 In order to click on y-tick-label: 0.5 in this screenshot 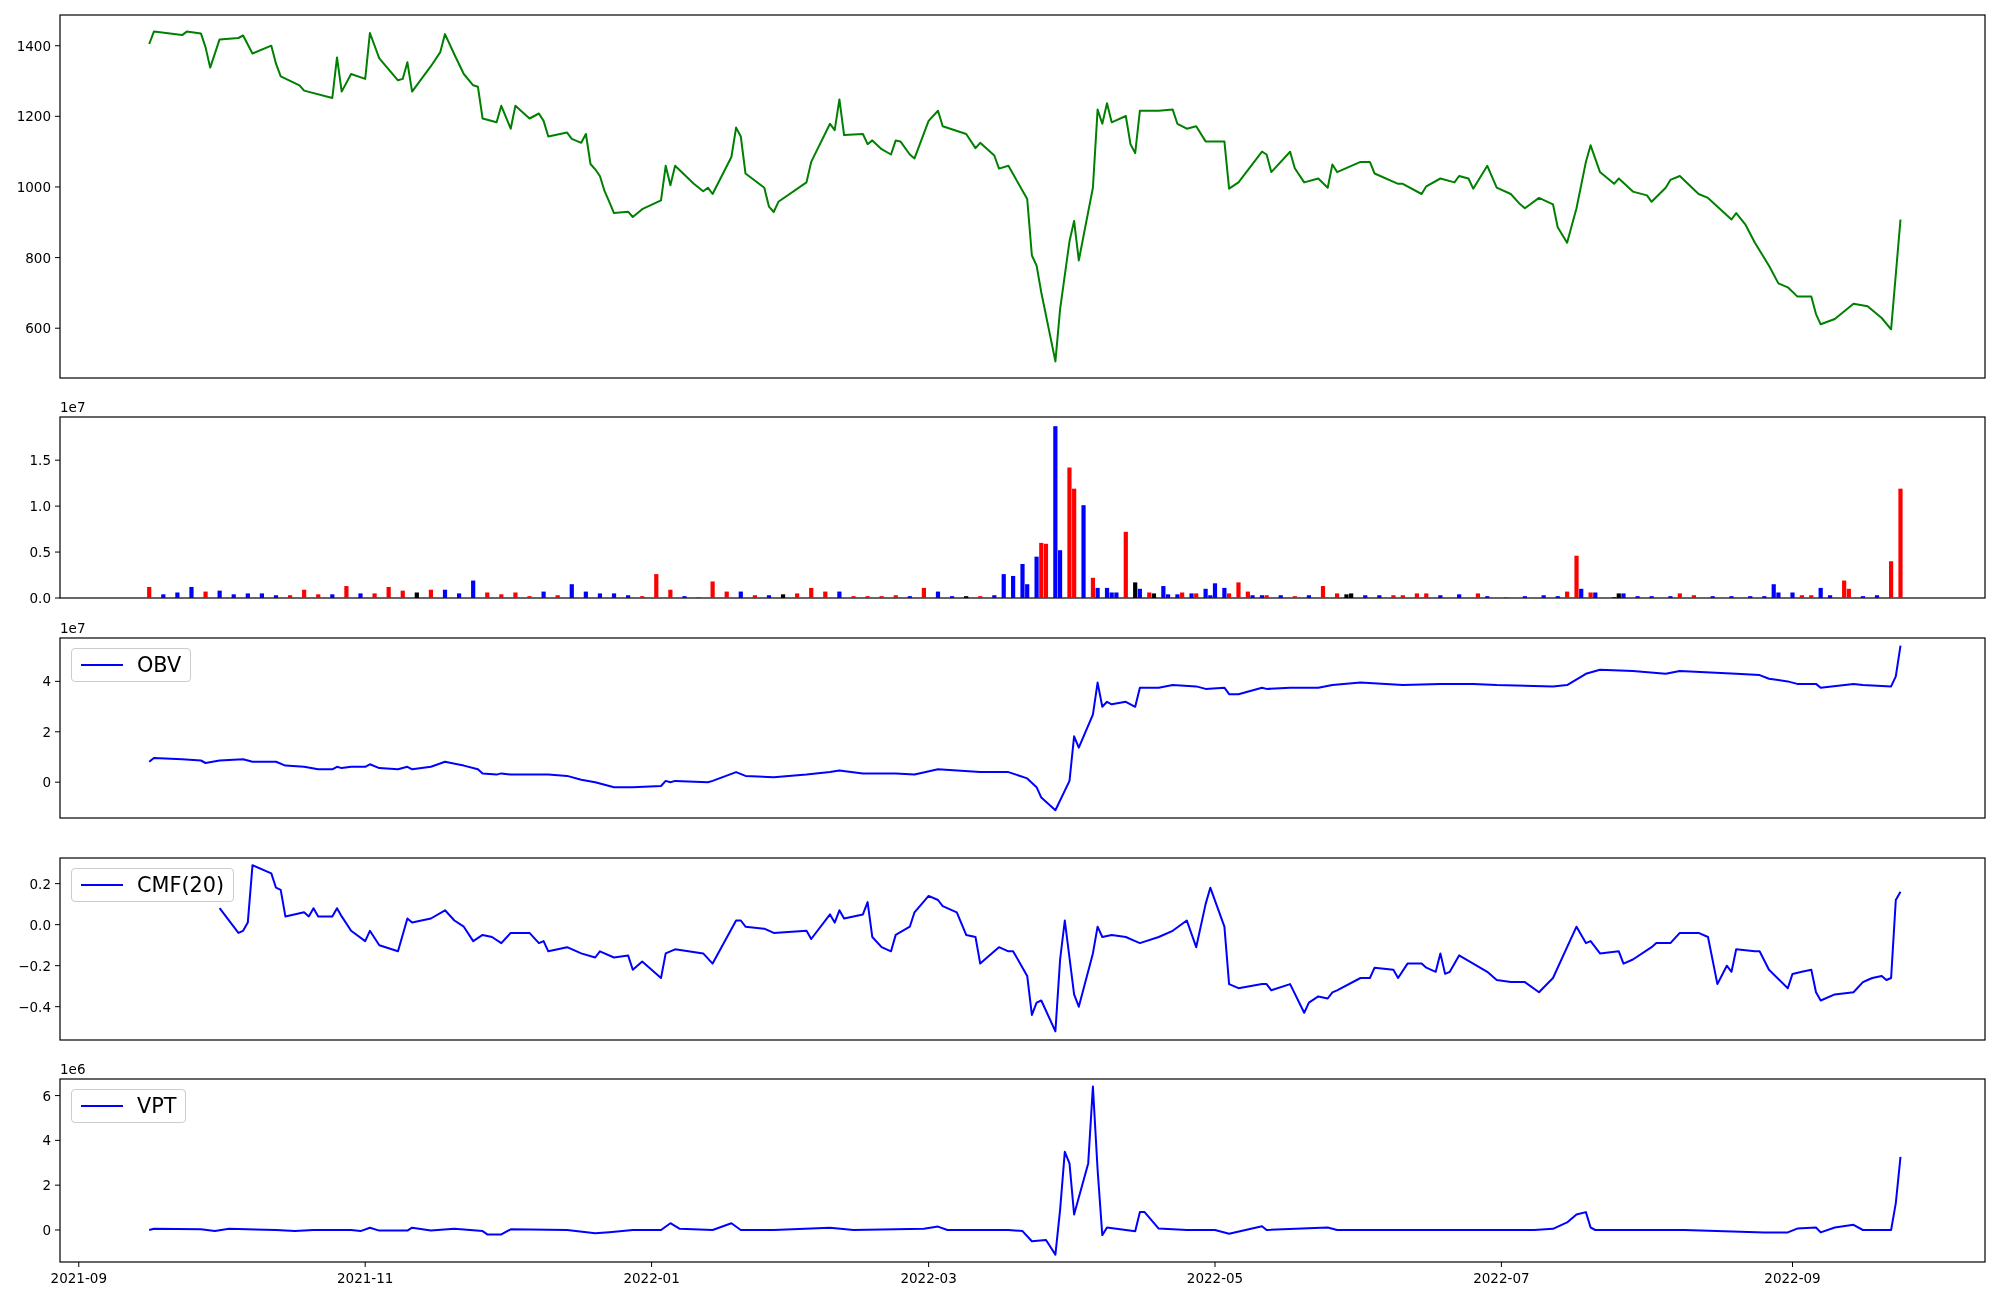, I will do `click(40, 552)`.